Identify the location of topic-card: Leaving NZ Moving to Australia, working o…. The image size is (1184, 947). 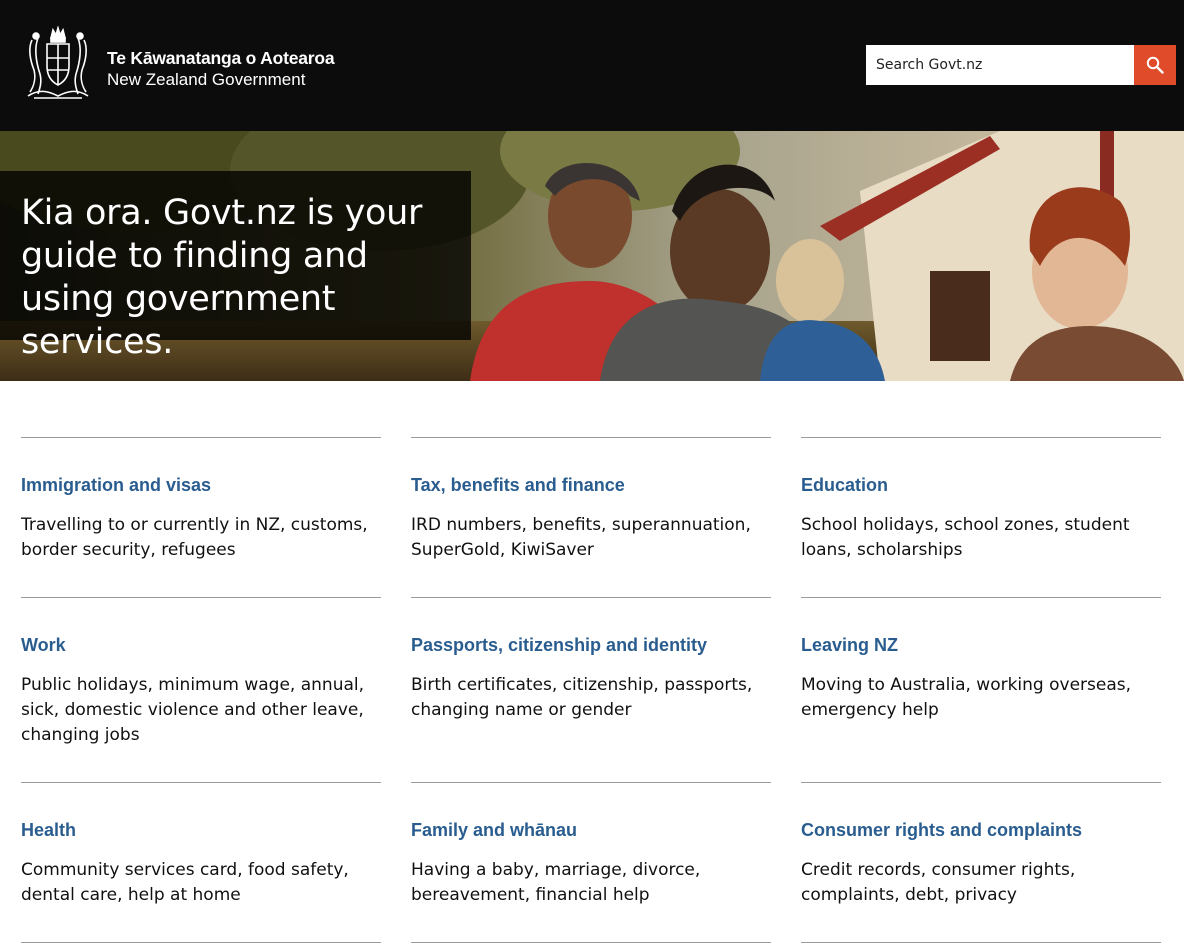
(981, 660).